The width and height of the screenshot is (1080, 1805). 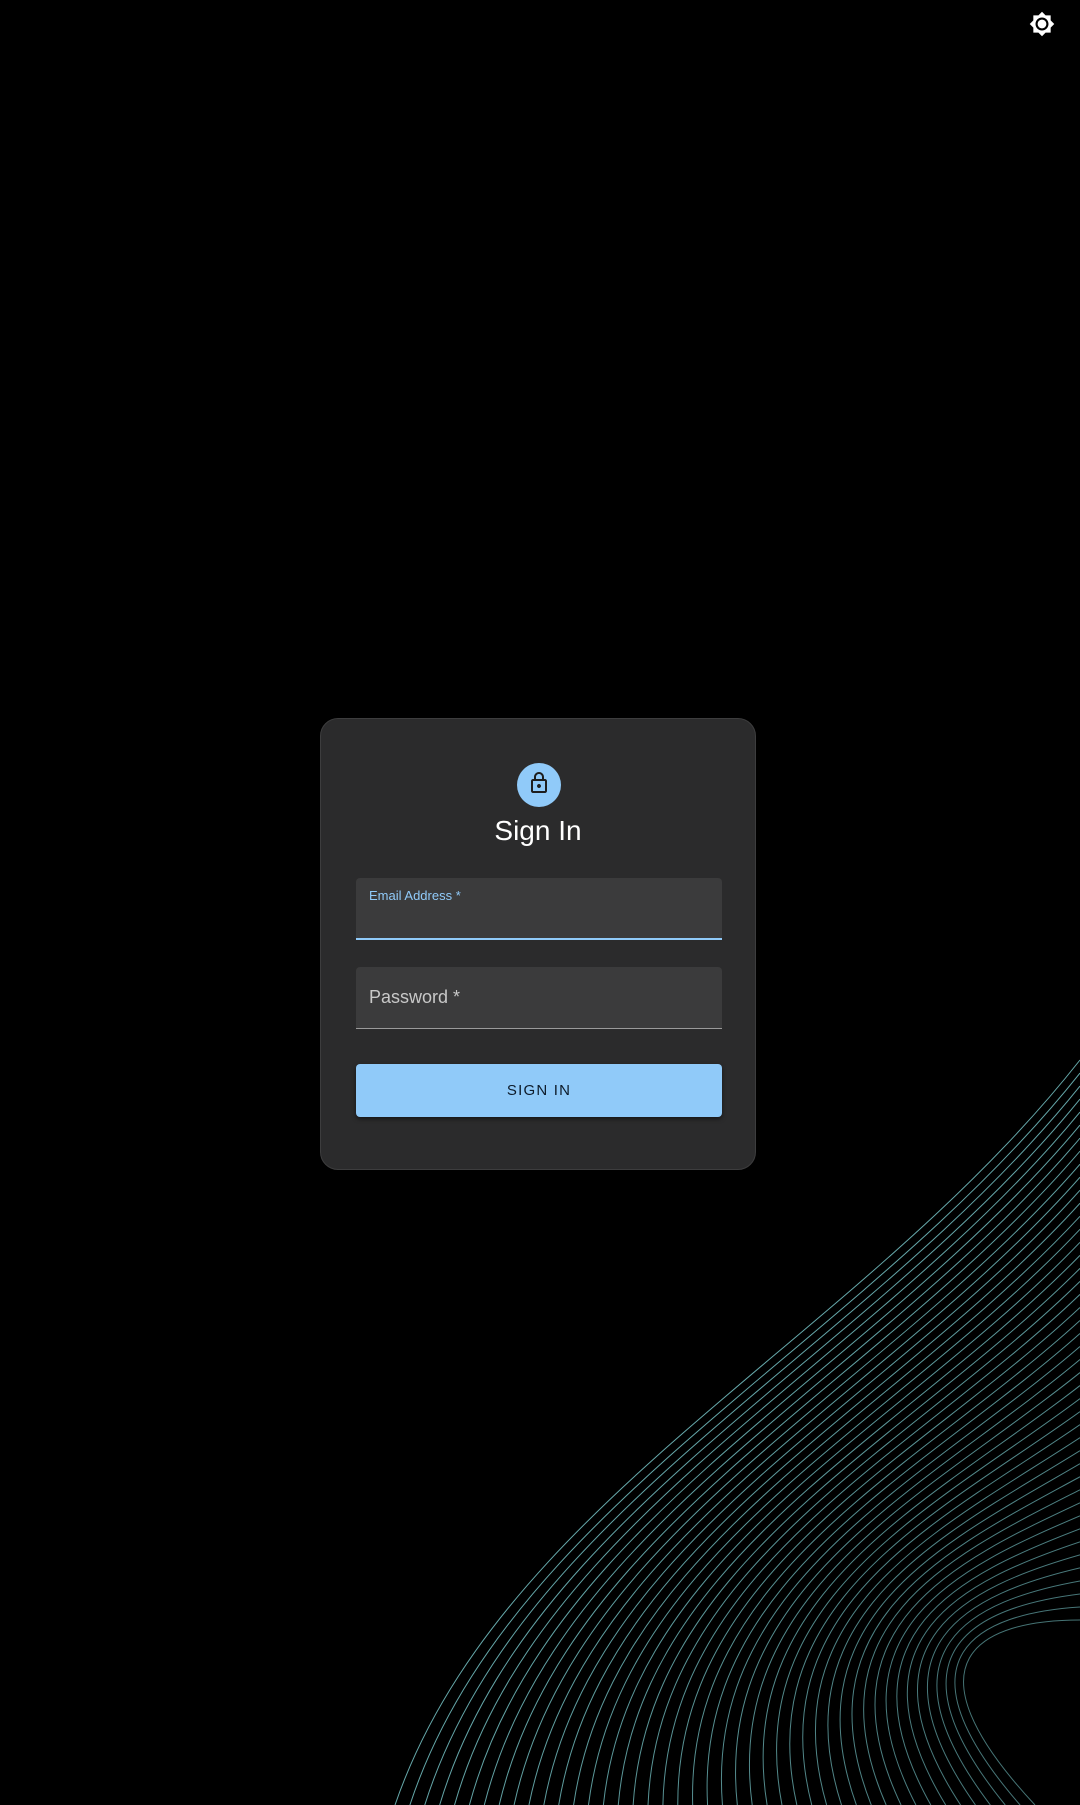 I want to click on sign-in-button: SIGN IN, so click(x=539, y=1090).